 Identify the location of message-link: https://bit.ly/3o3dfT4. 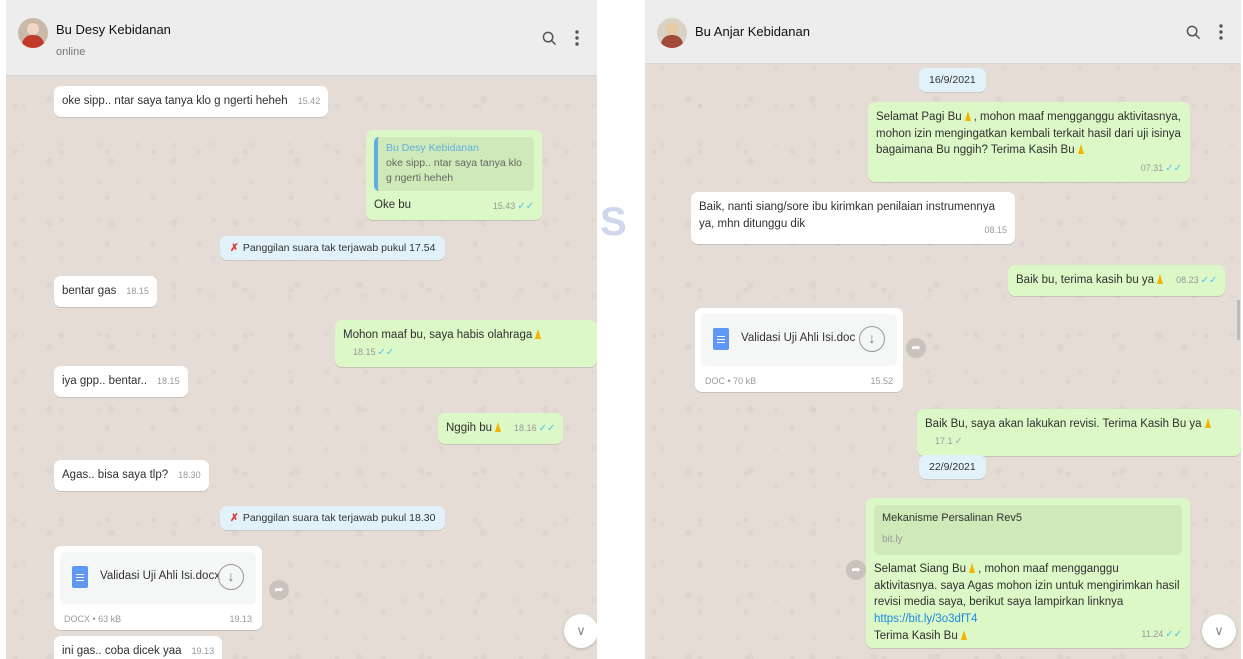
(926, 619).